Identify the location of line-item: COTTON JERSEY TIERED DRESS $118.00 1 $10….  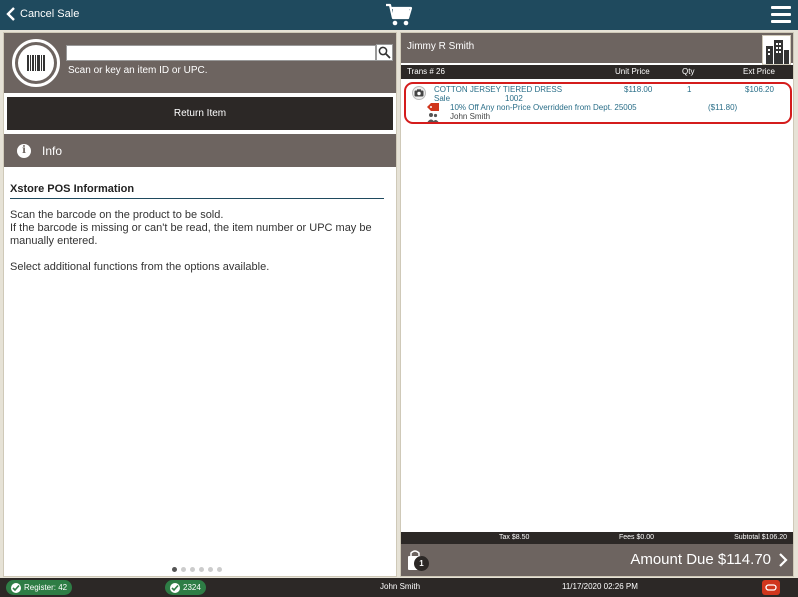
(598, 103).